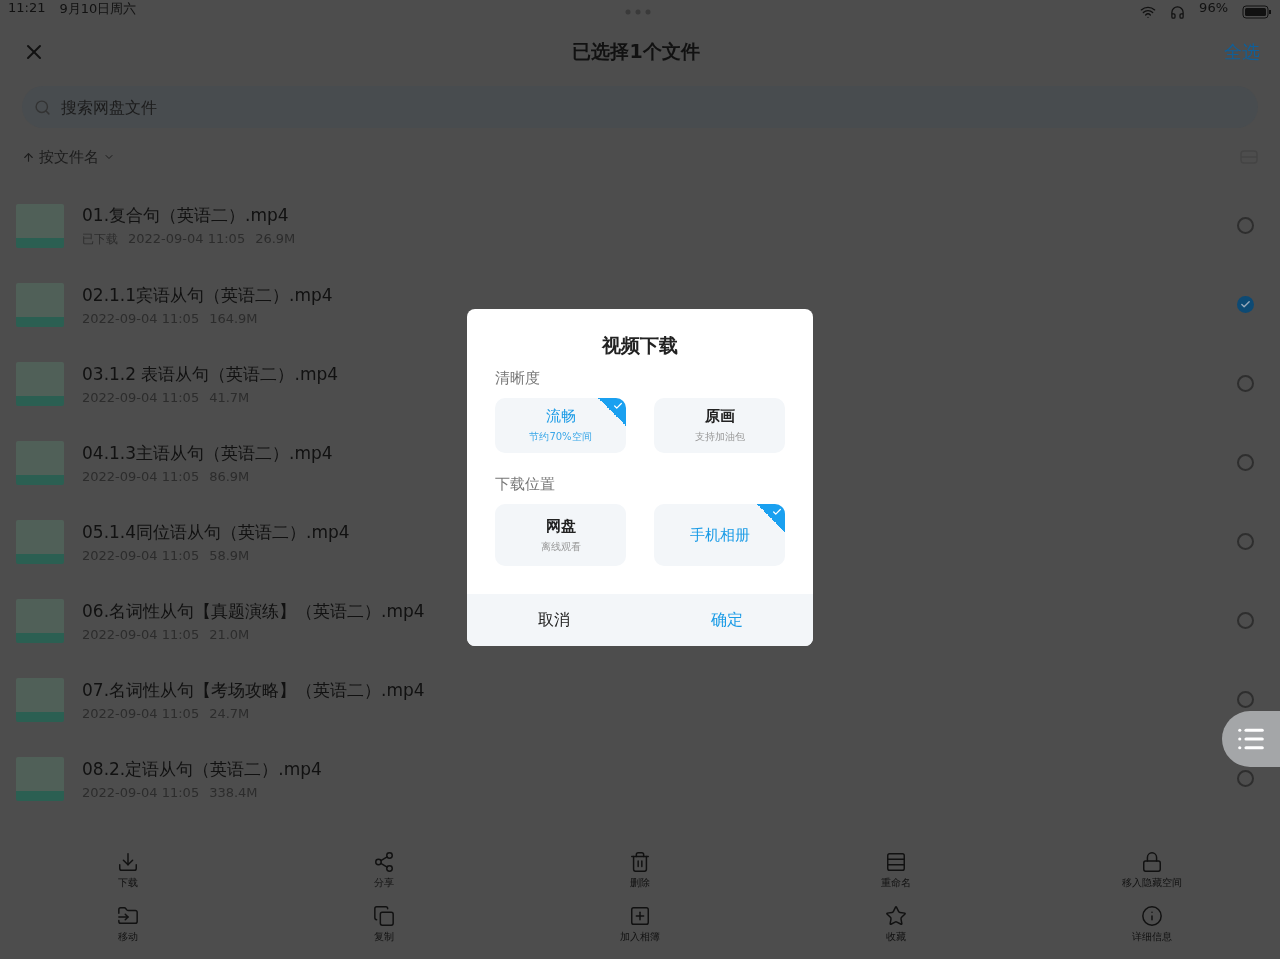  What do you see at coordinates (1257, 12) in the screenshot?
I see `battery-icon` at bounding box center [1257, 12].